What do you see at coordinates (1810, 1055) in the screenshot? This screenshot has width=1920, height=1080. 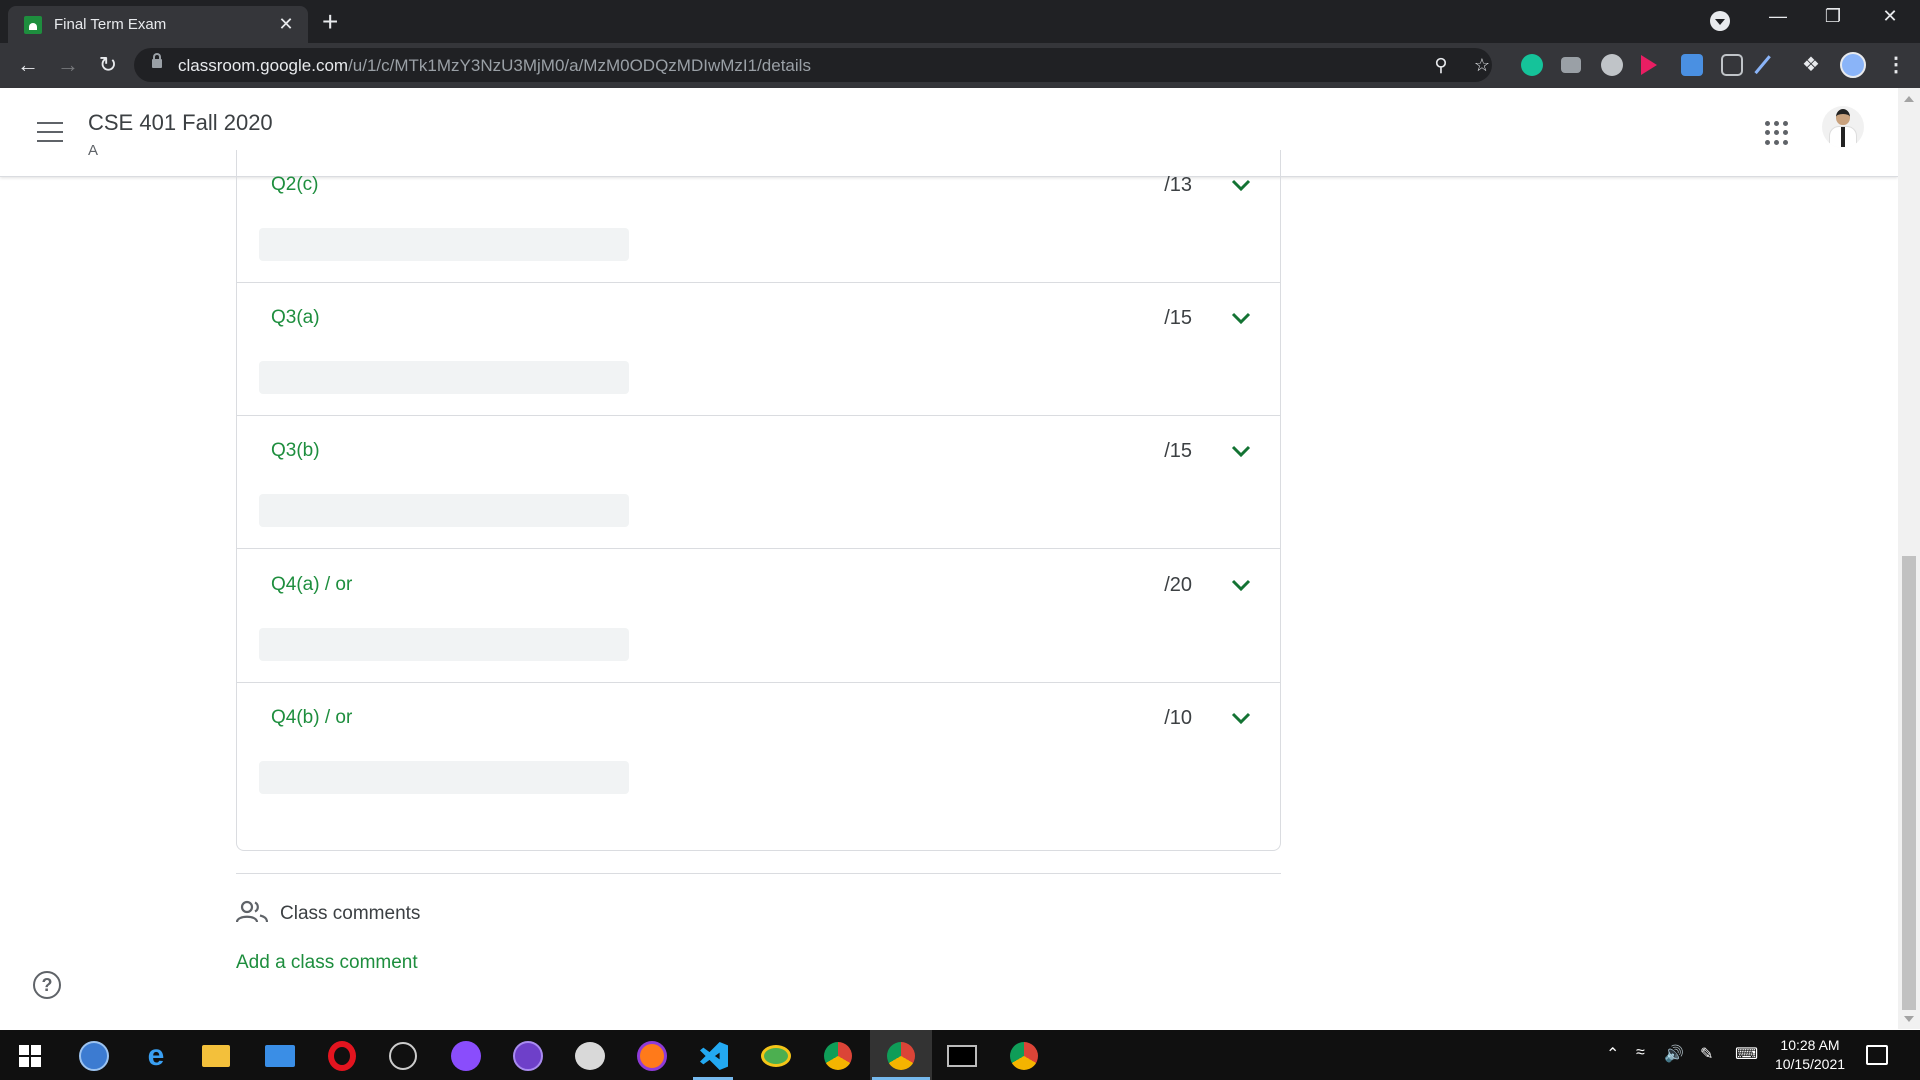 I see `system-clock: 10:28 AM 10/15/2021` at bounding box center [1810, 1055].